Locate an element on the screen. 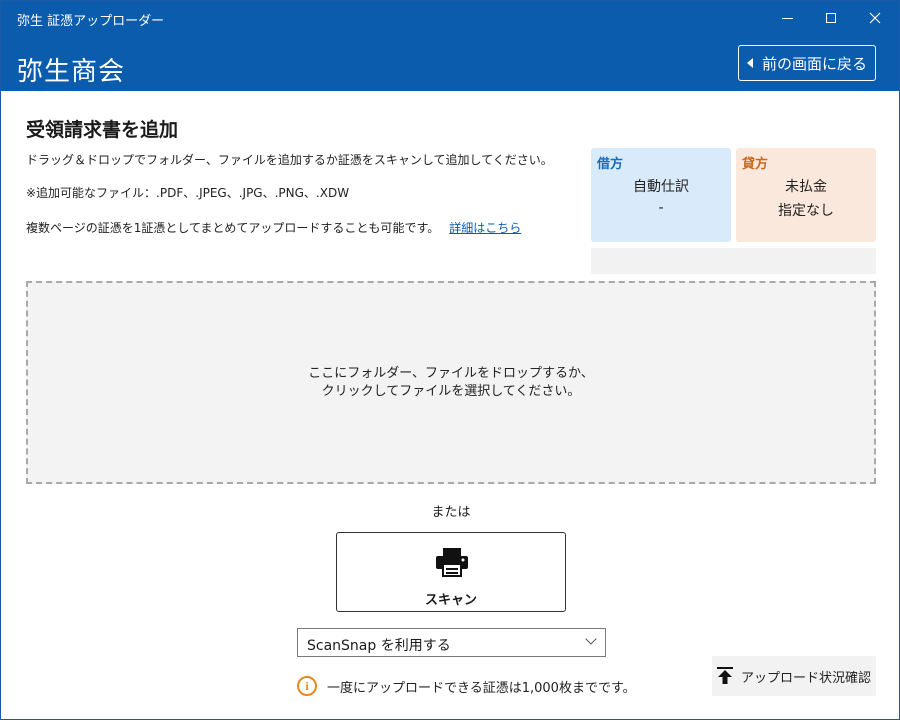 The height and width of the screenshot is (720, 900). scanner-select-value: ScanSnap を利用する is located at coordinates (379, 646).